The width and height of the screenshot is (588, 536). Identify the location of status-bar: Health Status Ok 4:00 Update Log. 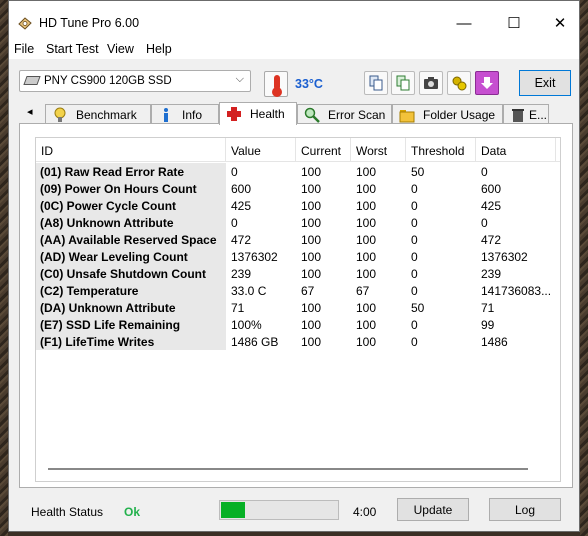
(294, 511).